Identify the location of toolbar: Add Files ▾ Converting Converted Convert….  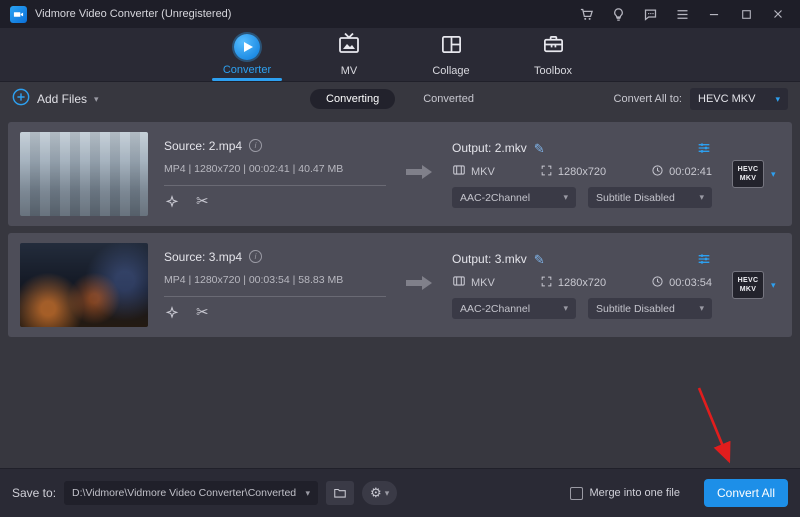
(400, 99).